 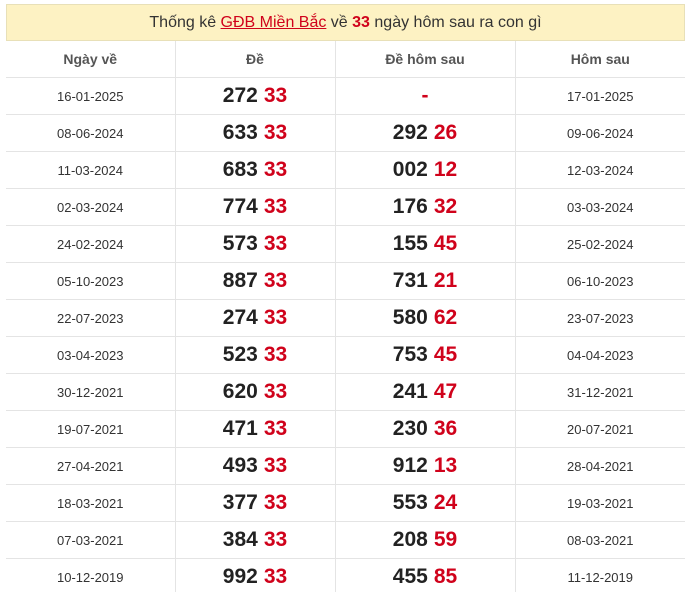 I want to click on date-cell: 10-12-2019, so click(x=90, y=575).